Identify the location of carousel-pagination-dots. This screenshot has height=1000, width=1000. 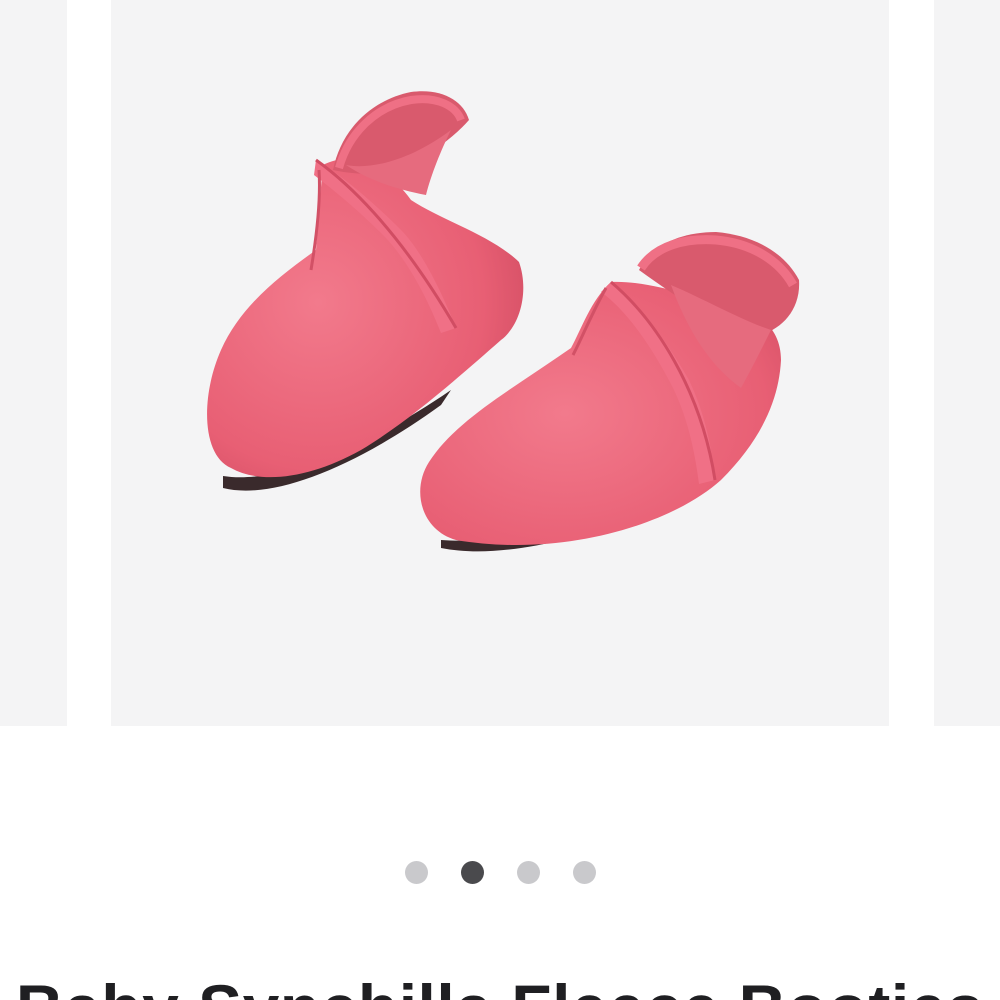
(500, 872).